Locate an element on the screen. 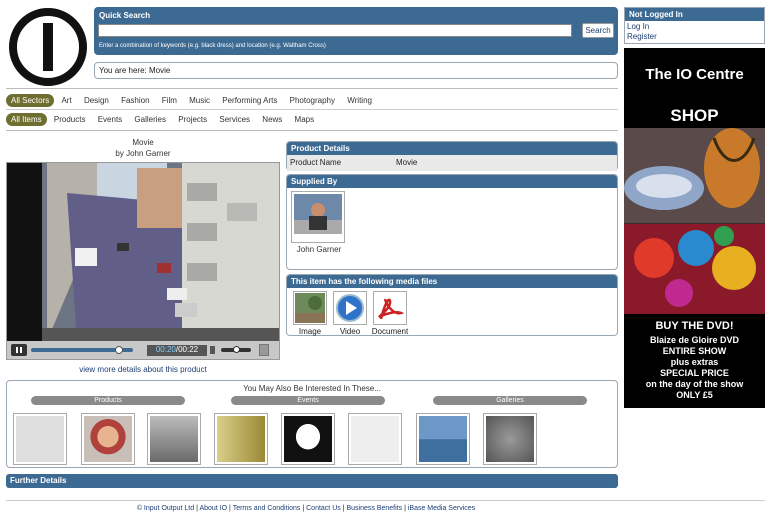  video-frame is located at coordinates (143, 252).